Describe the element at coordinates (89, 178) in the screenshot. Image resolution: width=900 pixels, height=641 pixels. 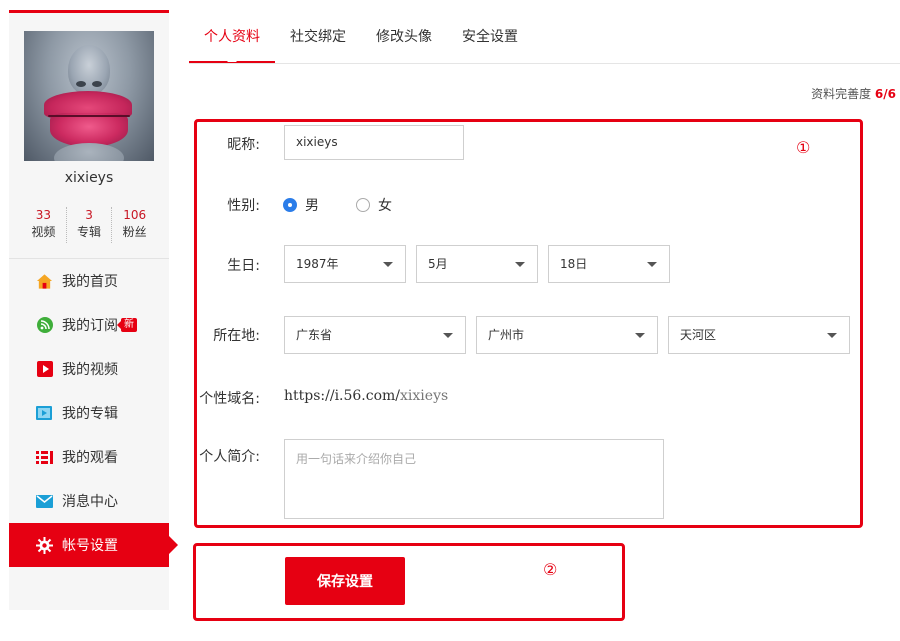
I see `username: xixieys` at that location.